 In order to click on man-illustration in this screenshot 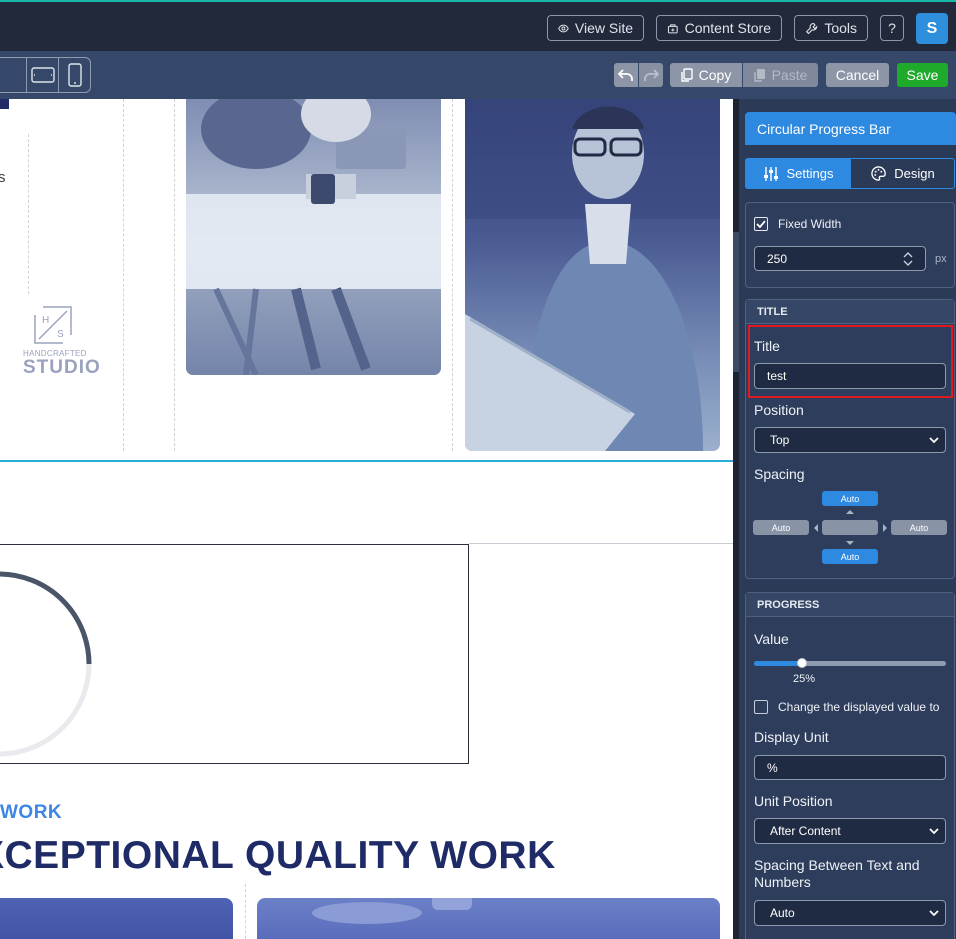, I will do `click(592, 275)`.